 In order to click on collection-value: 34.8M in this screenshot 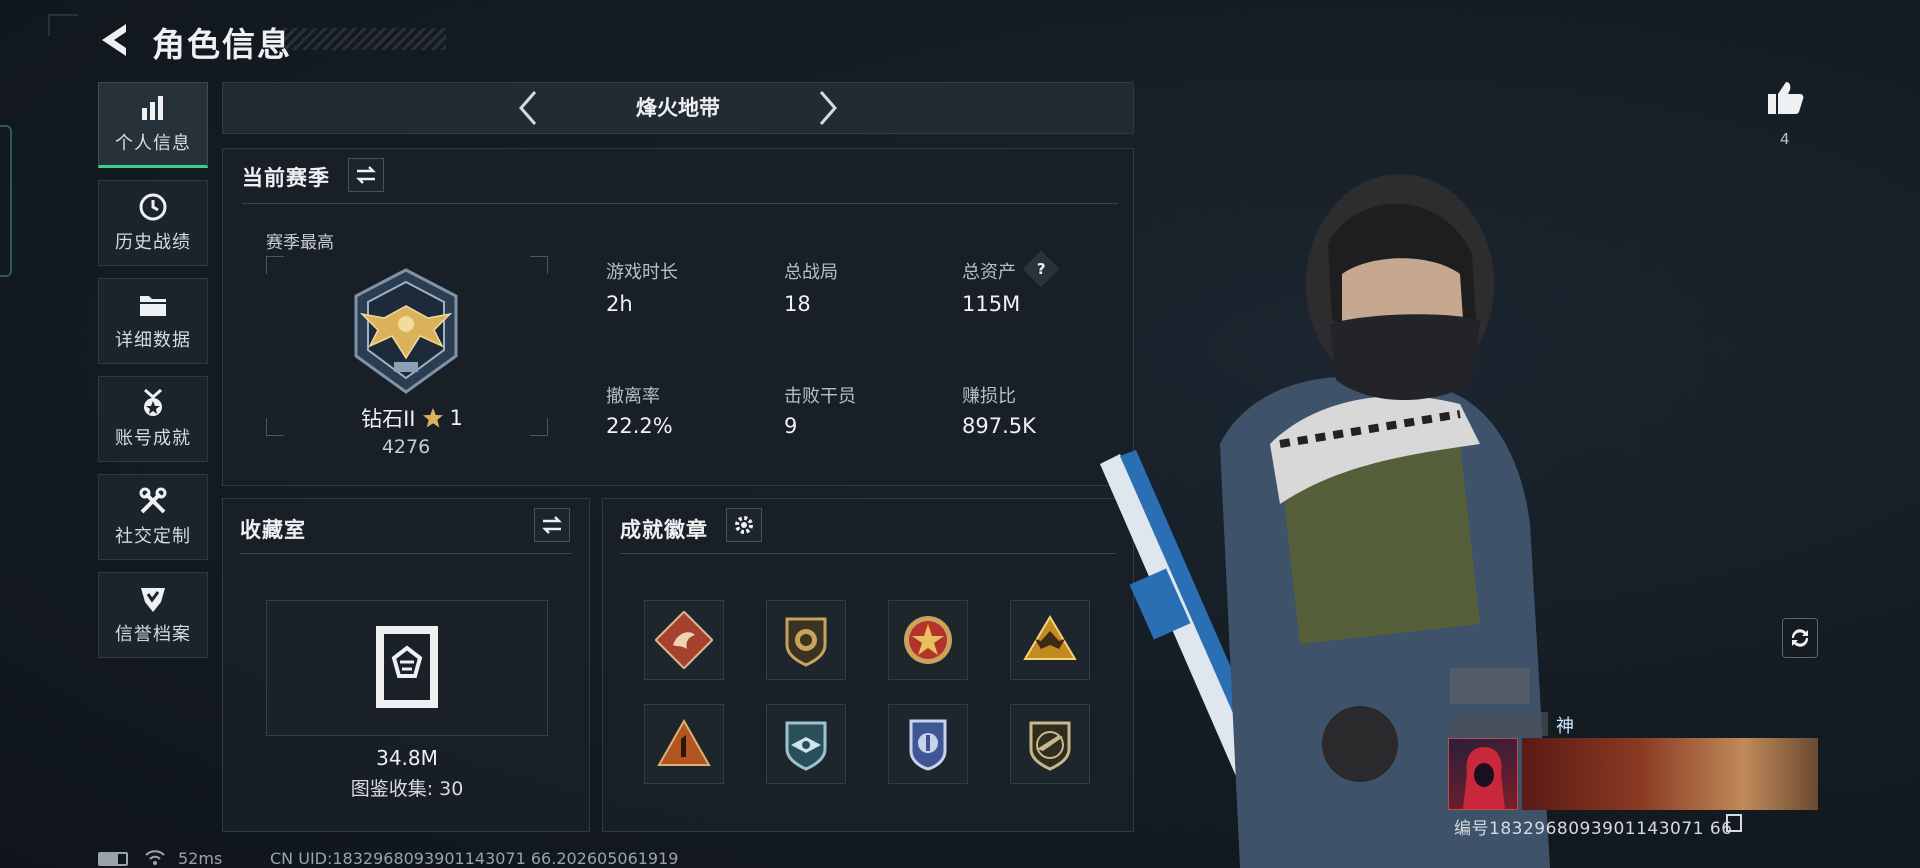, I will do `click(407, 758)`.